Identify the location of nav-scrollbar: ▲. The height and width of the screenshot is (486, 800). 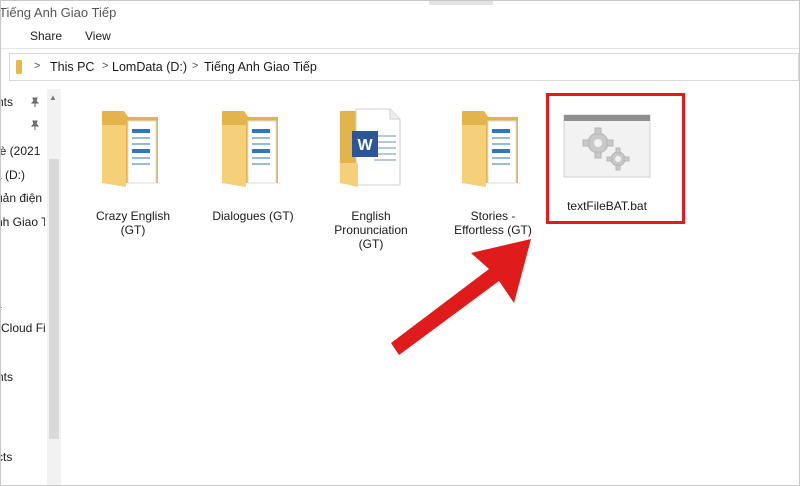
(54, 287).